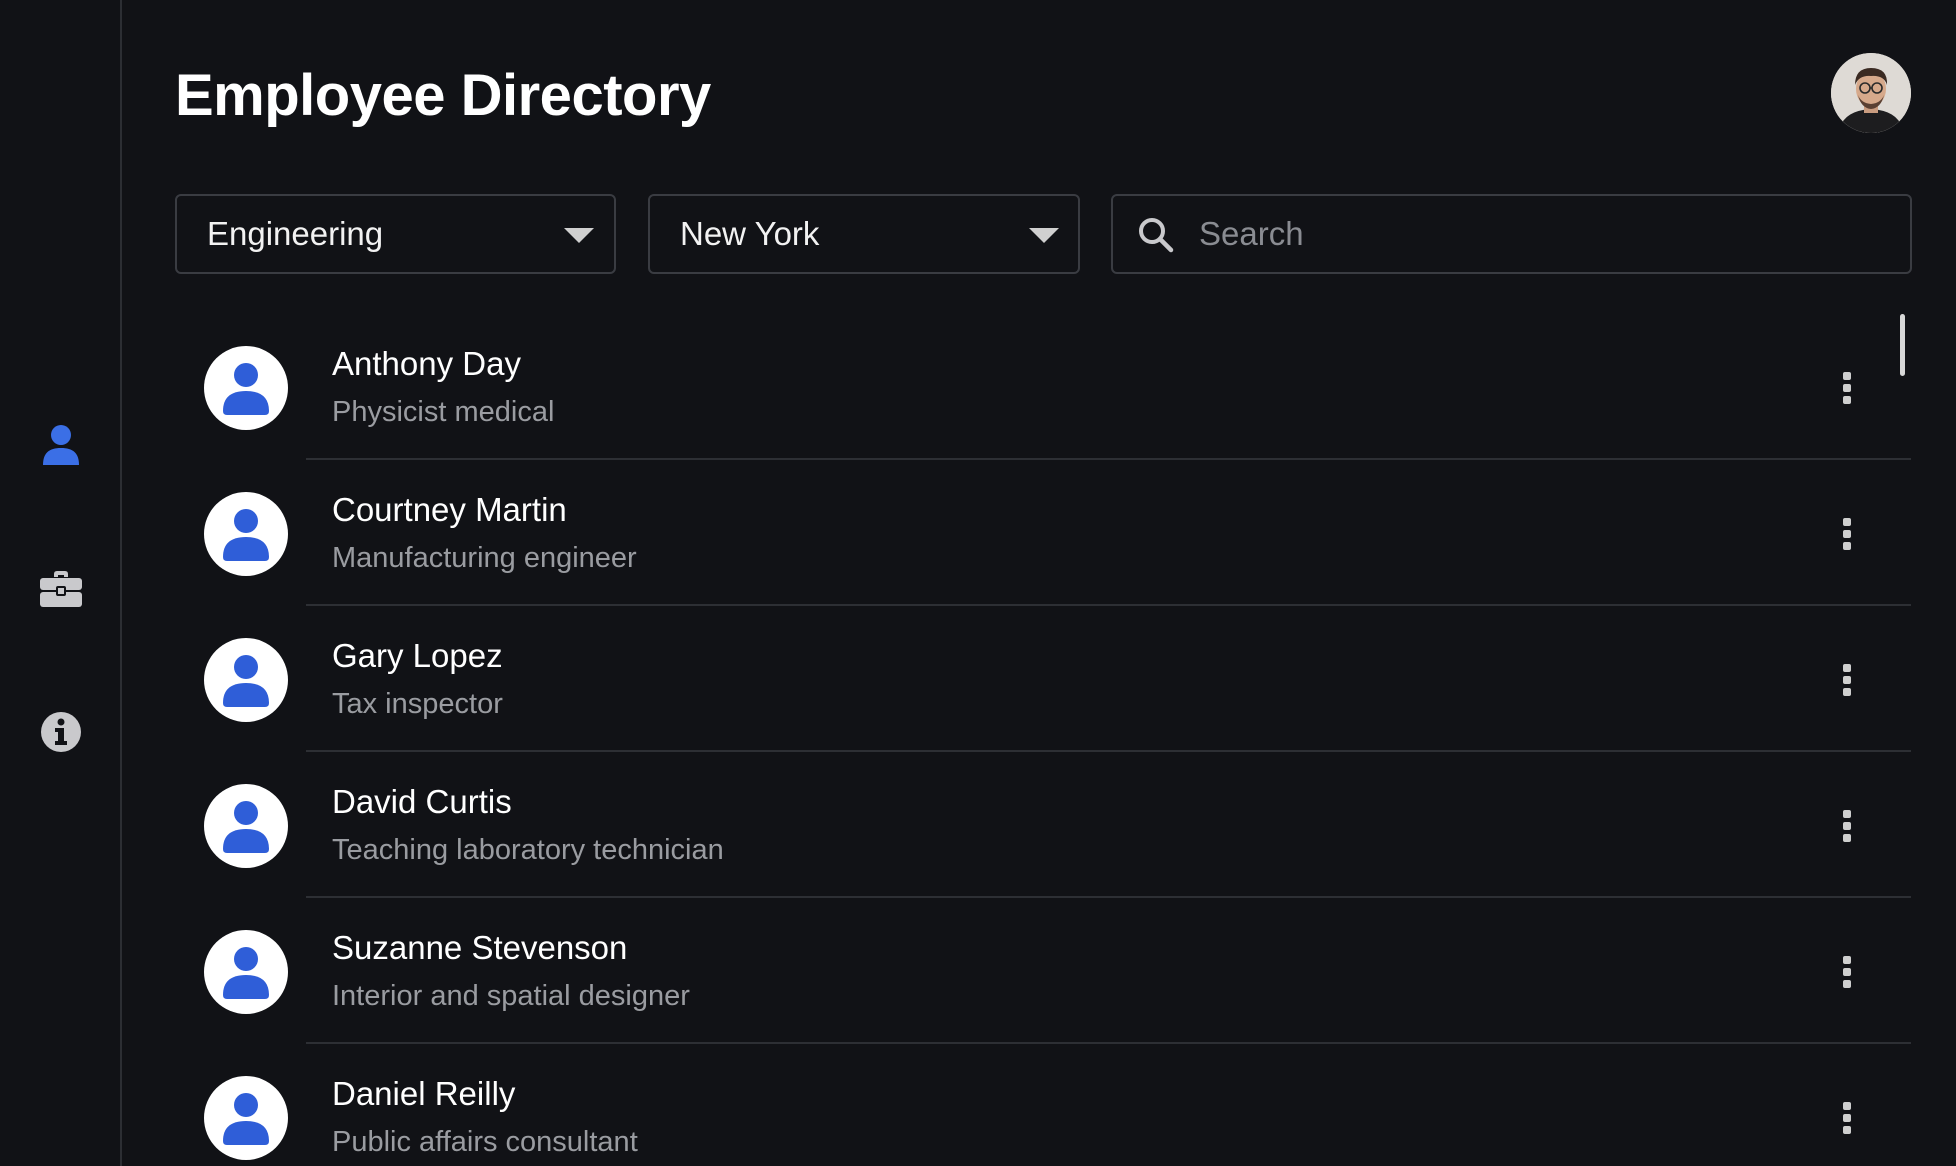 The height and width of the screenshot is (1166, 1956). I want to click on sidebar-item-info, so click(61, 732).